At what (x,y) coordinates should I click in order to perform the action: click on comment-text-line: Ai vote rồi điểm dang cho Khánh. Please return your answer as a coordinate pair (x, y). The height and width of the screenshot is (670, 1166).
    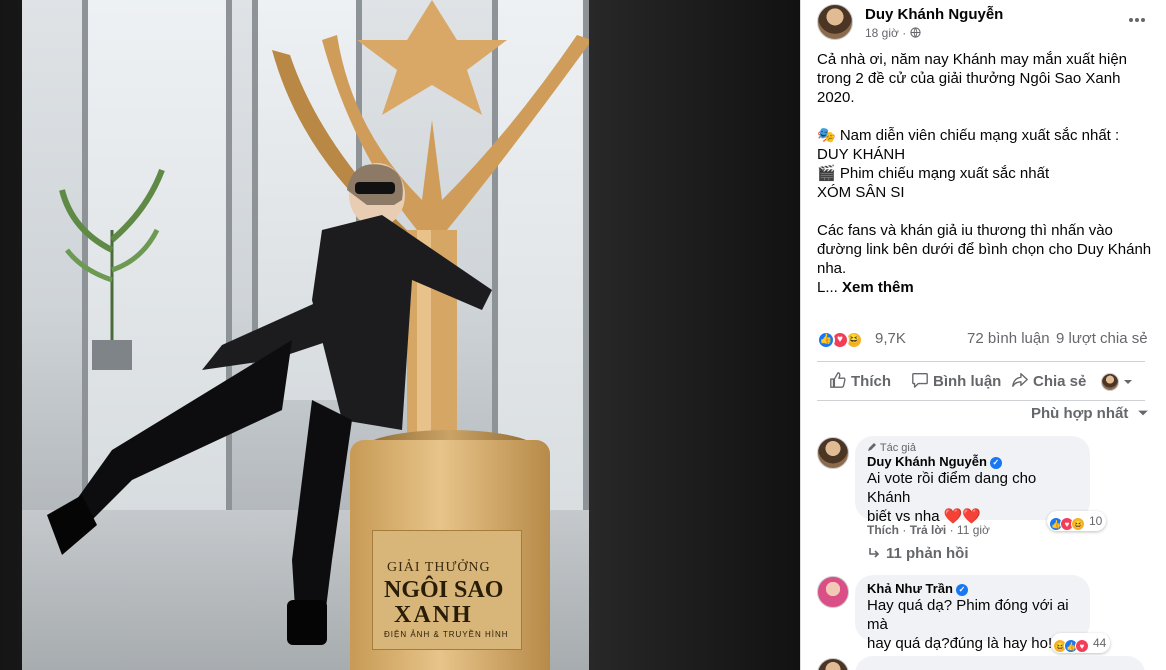
    Looking at the image, I should click on (952, 488).